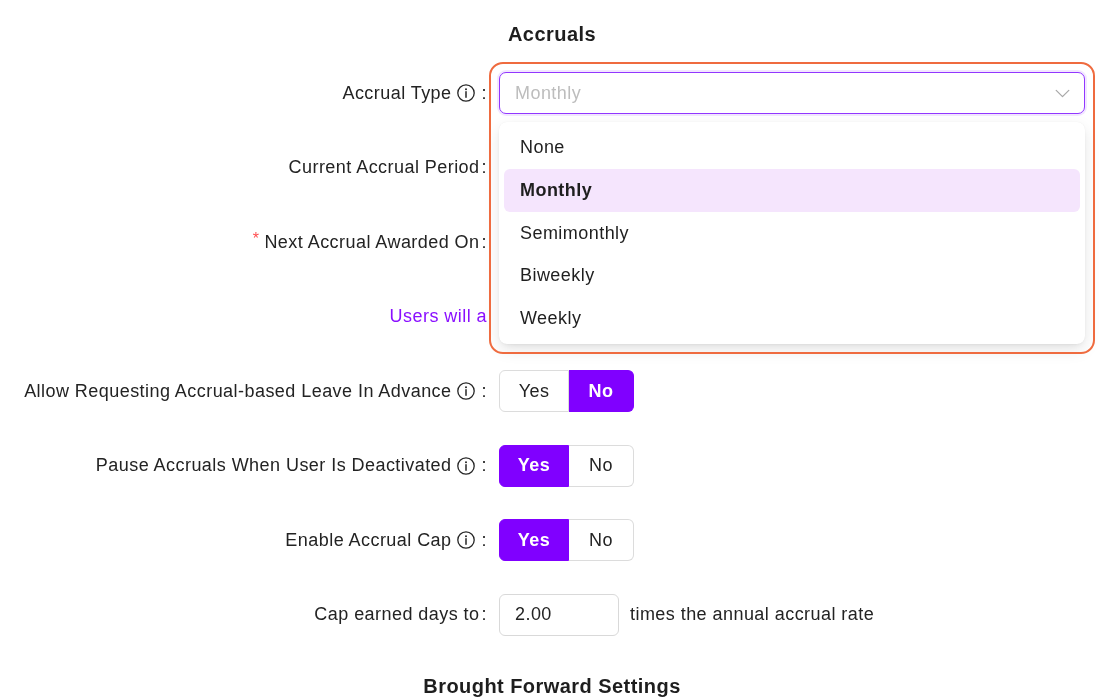 The image size is (1114, 698). What do you see at coordinates (397, 615) in the screenshot?
I see `field-label: Cap earned days to` at bounding box center [397, 615].